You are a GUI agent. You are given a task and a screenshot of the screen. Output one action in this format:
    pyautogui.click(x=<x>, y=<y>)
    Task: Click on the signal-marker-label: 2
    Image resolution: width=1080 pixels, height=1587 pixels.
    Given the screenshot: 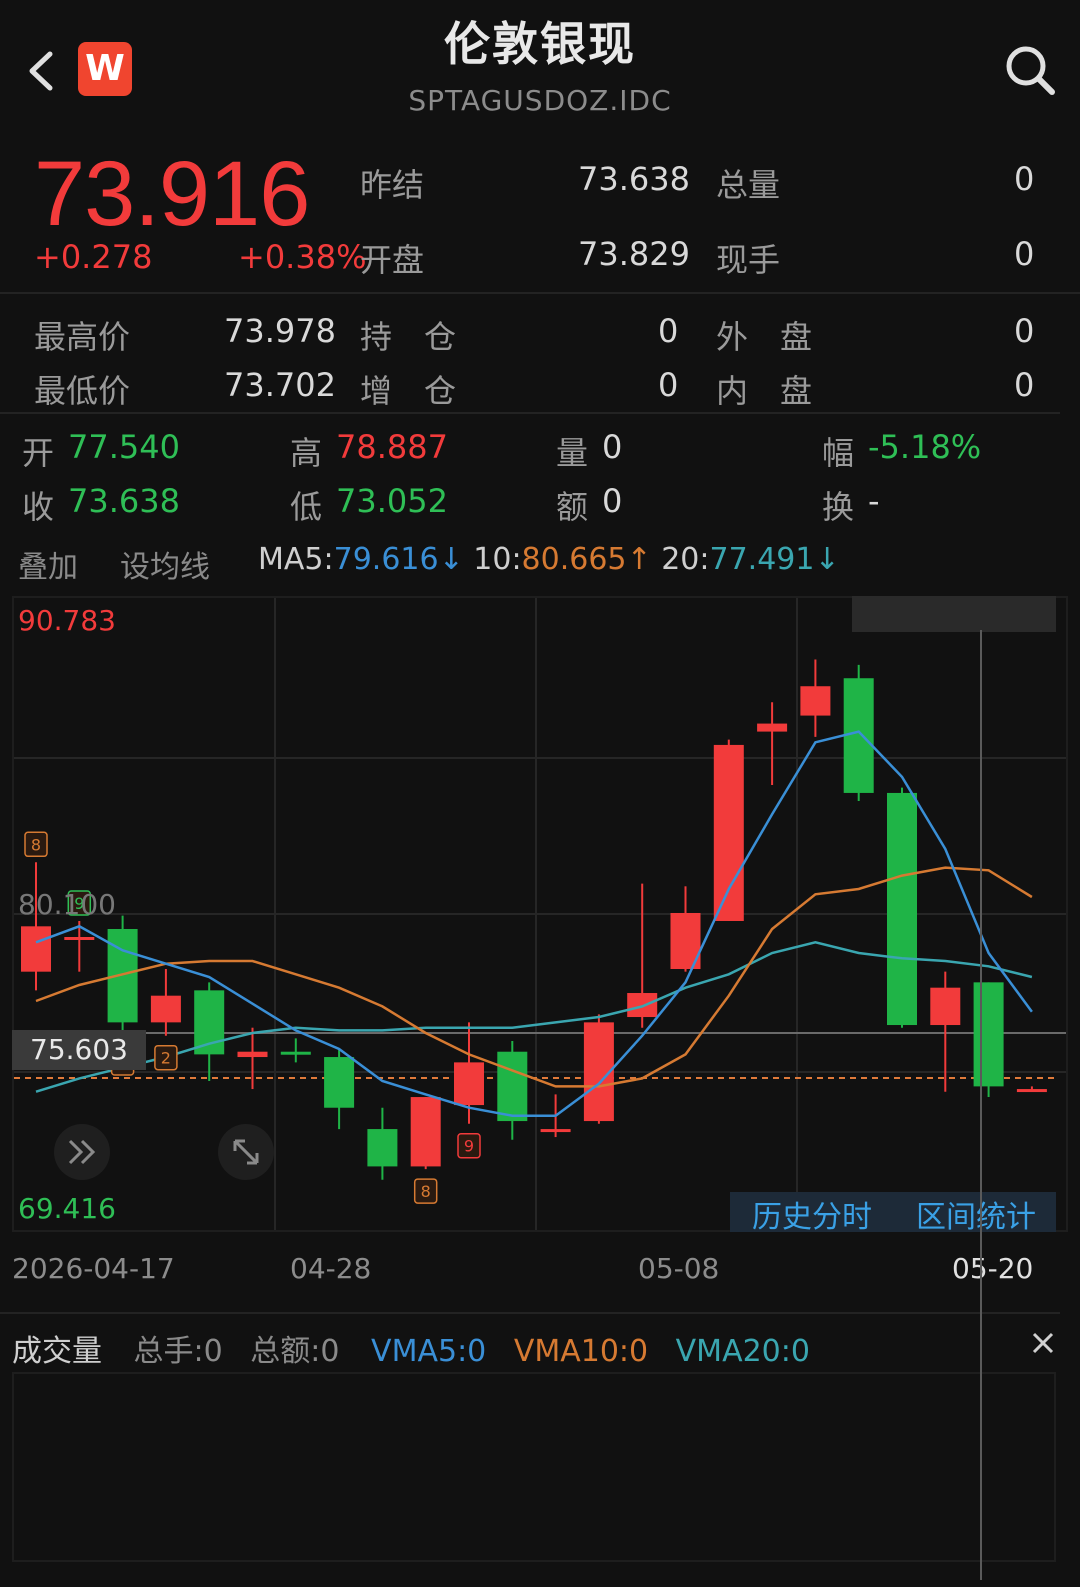 What is the action you would take?
    pyautogui.click(x=166, y=1058)
    